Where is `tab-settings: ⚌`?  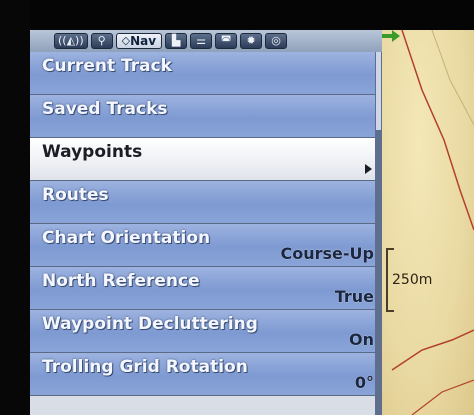
tab-settings: ⚌ is located at coordinates (201, 41).